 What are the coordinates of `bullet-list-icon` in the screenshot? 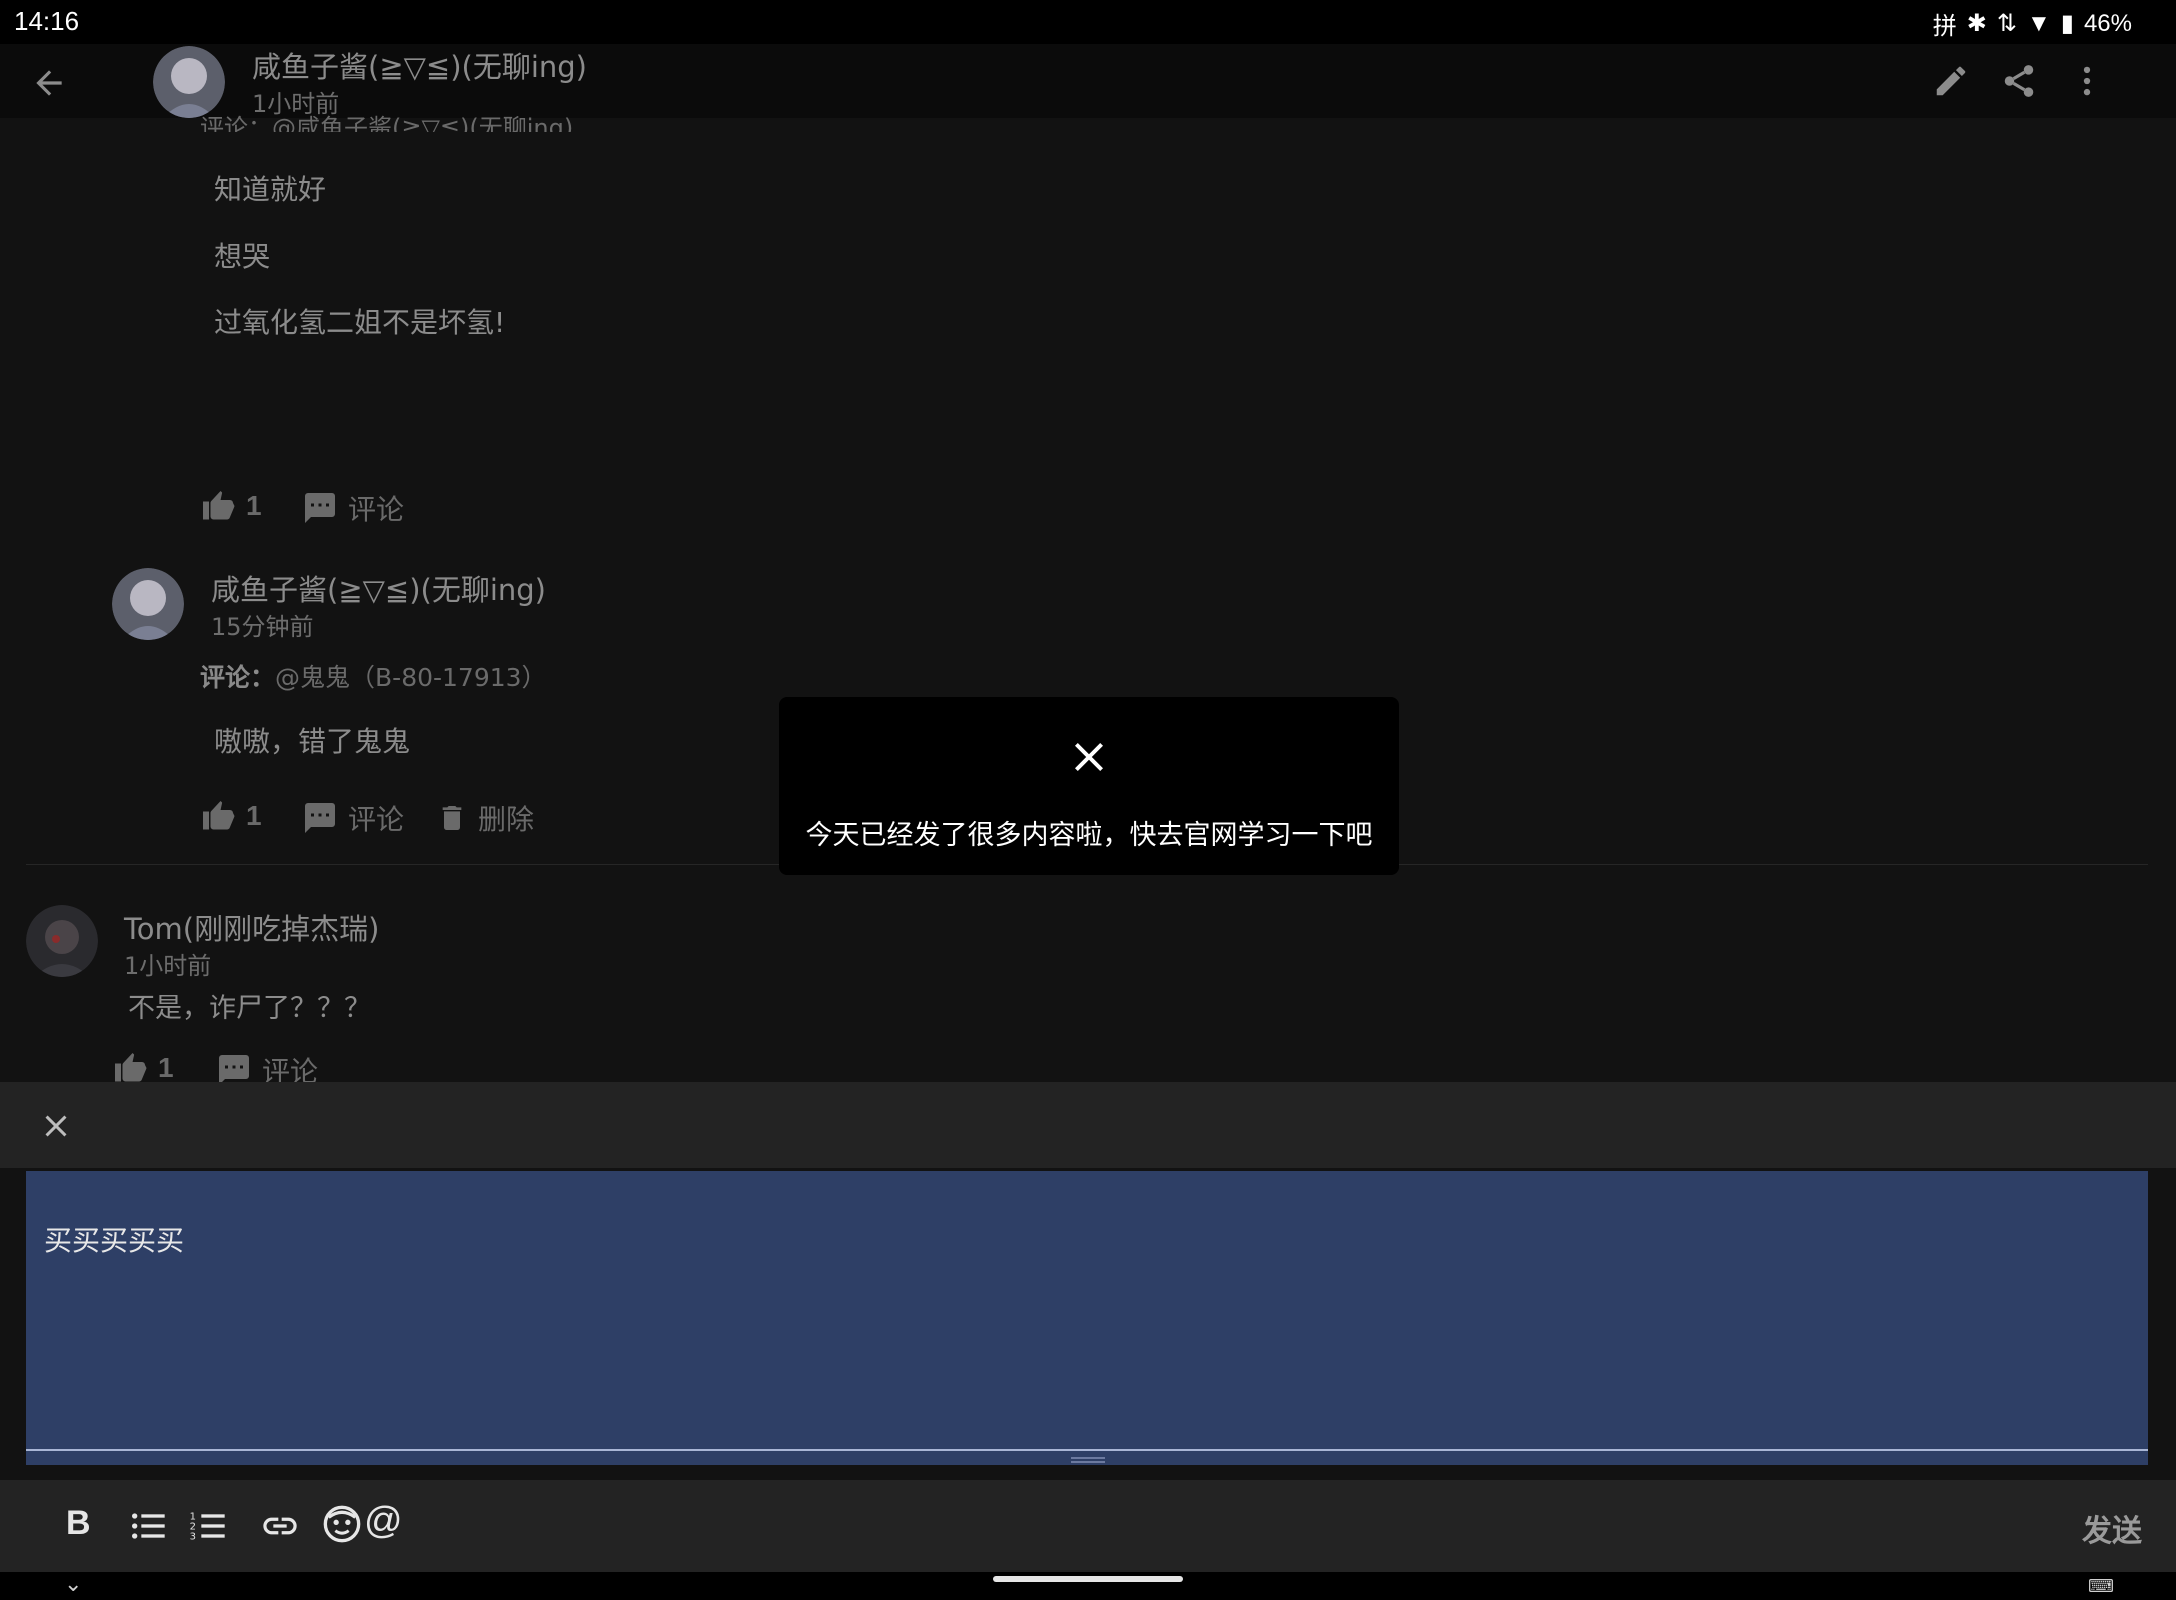 It's located at (148, 1526).